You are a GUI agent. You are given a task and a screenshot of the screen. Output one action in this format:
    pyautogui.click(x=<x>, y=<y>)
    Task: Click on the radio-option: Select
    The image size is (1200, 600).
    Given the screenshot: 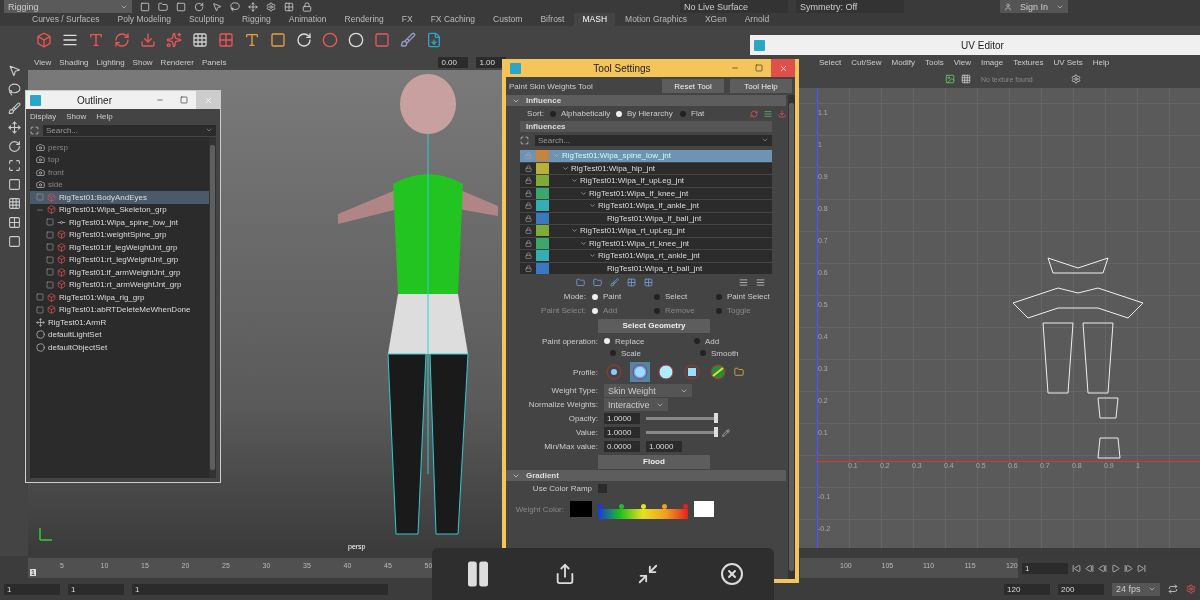 What is the action you would take?
    pyautogui.click(x=682, y=296)
    